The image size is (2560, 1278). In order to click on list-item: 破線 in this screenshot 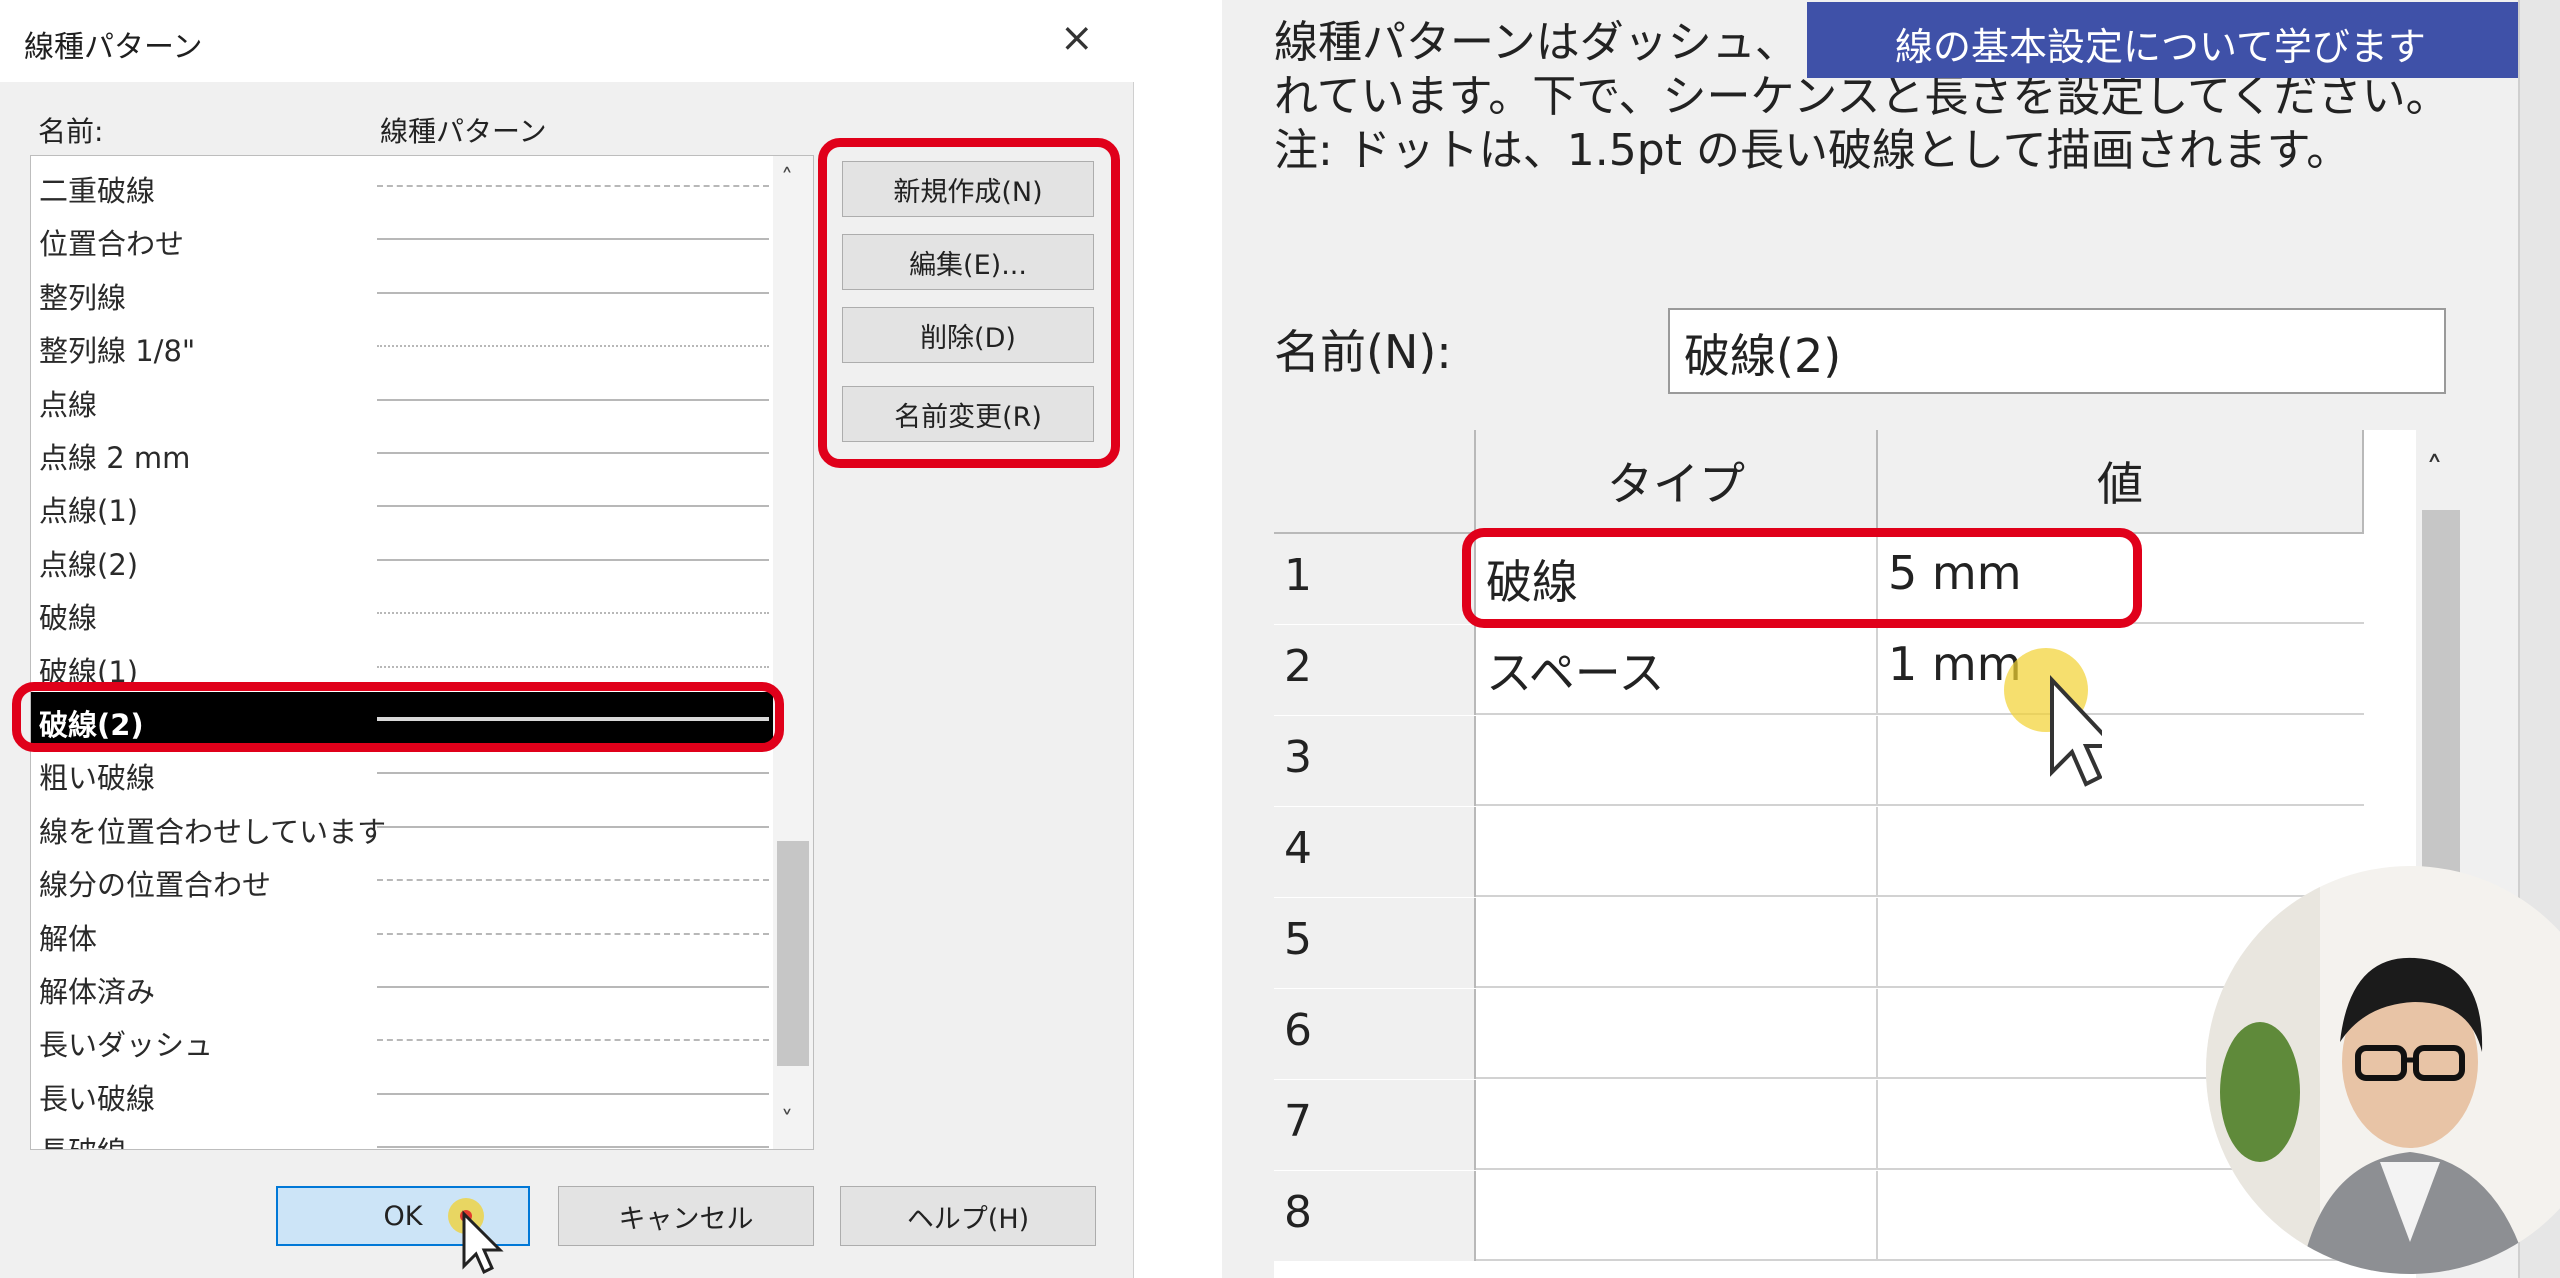, I will do `click(402, 612)`.